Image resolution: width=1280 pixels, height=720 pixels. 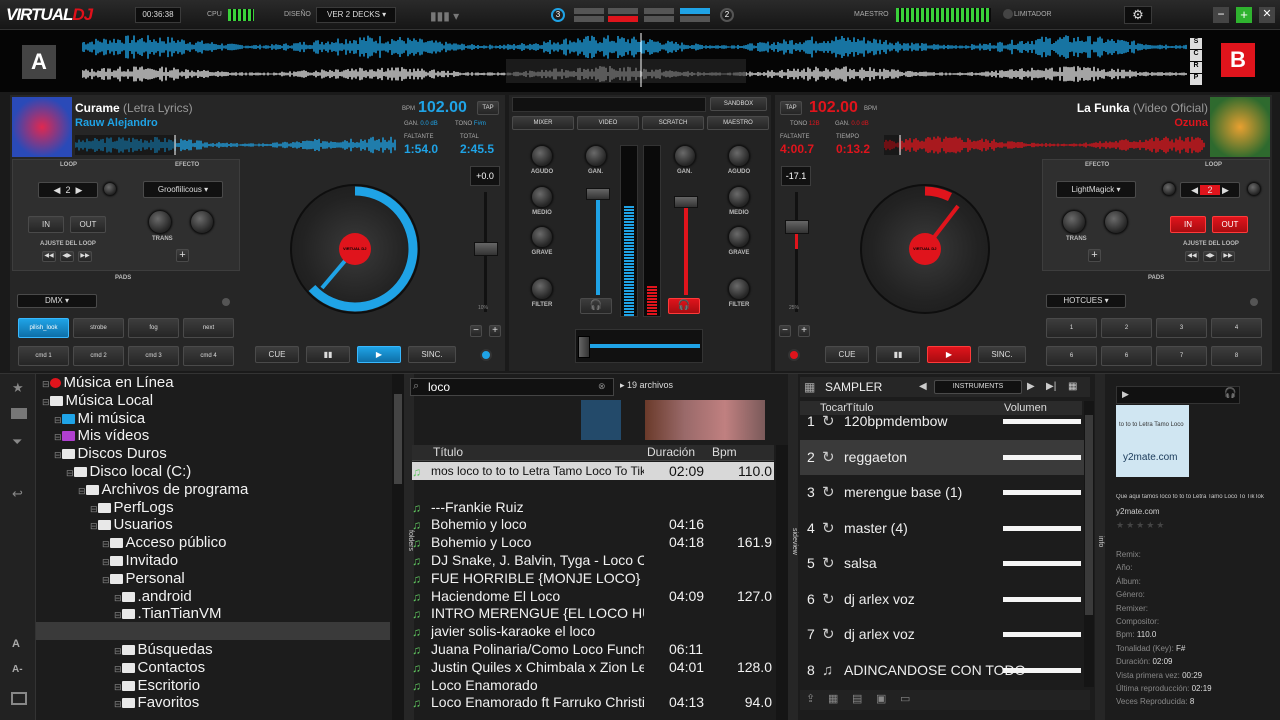 I want to click on deck-a-pad-1: pilish_look, so click(x=43, y=328).